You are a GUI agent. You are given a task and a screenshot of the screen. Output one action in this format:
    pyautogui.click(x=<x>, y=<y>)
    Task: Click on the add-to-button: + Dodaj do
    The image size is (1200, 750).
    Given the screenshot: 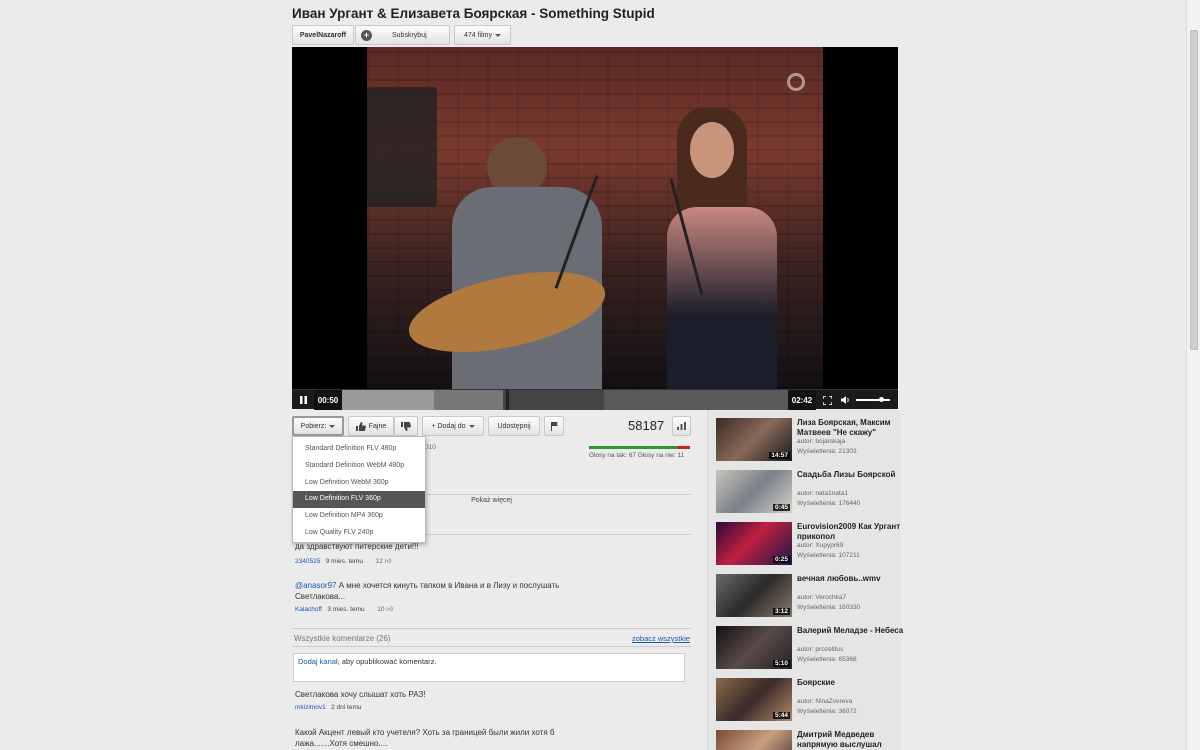 What is the action you would take?
    pyautogui.click(x=453, y=426)
    